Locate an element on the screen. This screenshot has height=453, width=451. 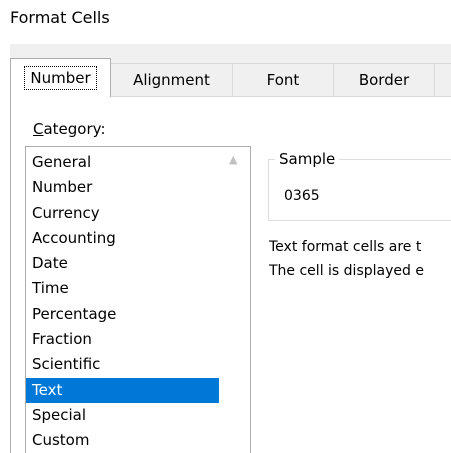
category-label-text: ategory: is located at coordinates (74, 129).